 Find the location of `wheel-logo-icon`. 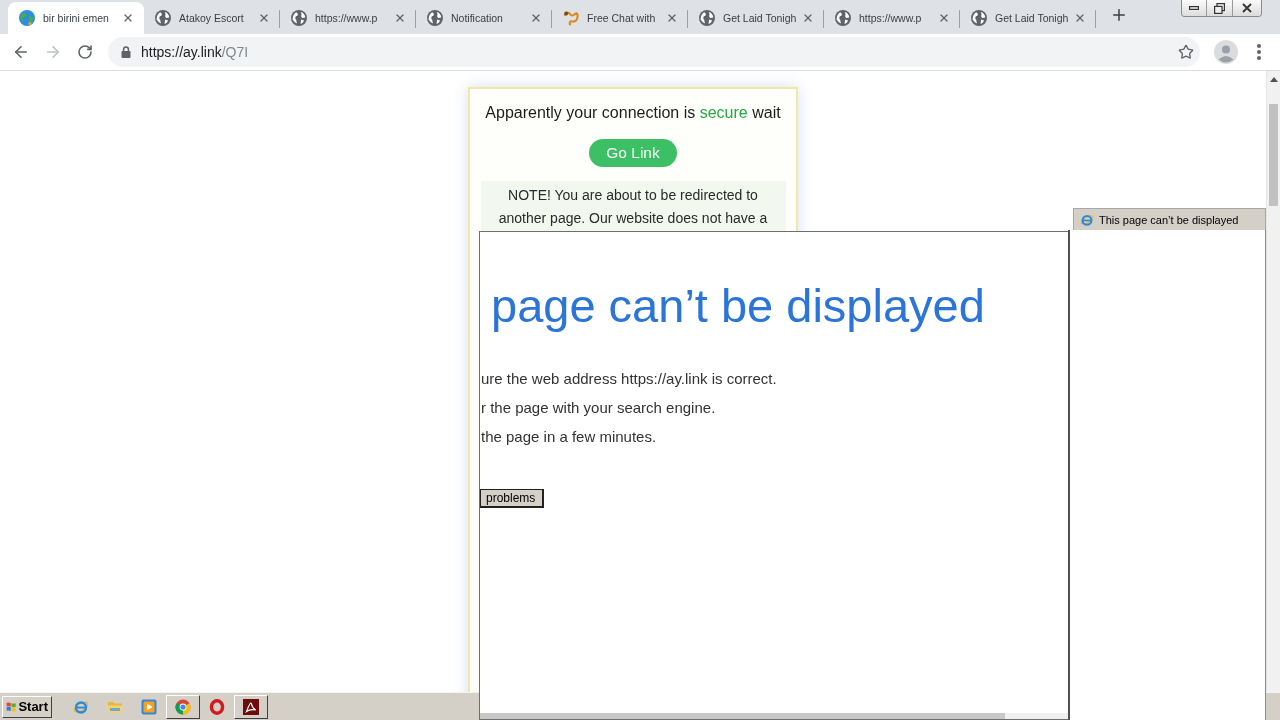

wheel-logo-icon is located at coordinates (183, 706).